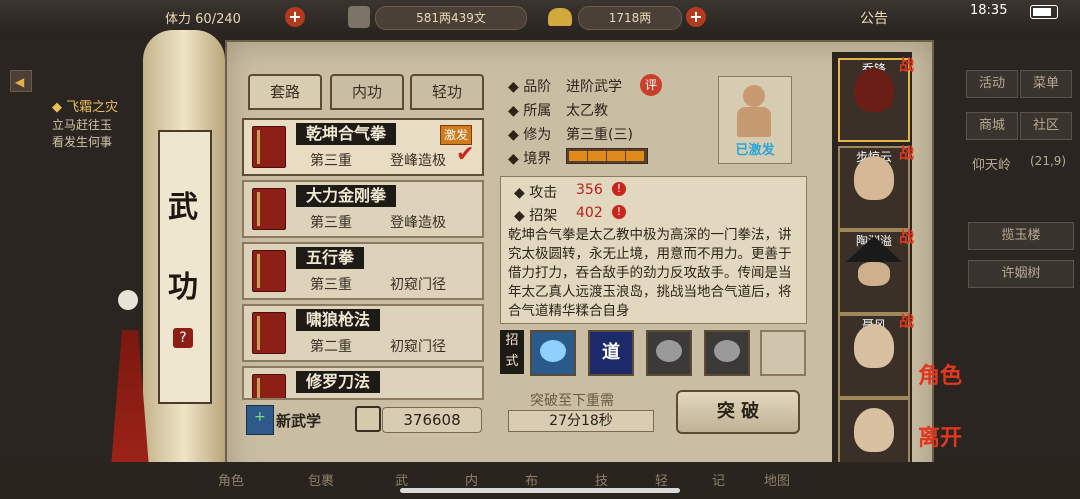 The image size is (1080, 499). I want to click on cultivation-value: 第三重(三), so click(599, 135).